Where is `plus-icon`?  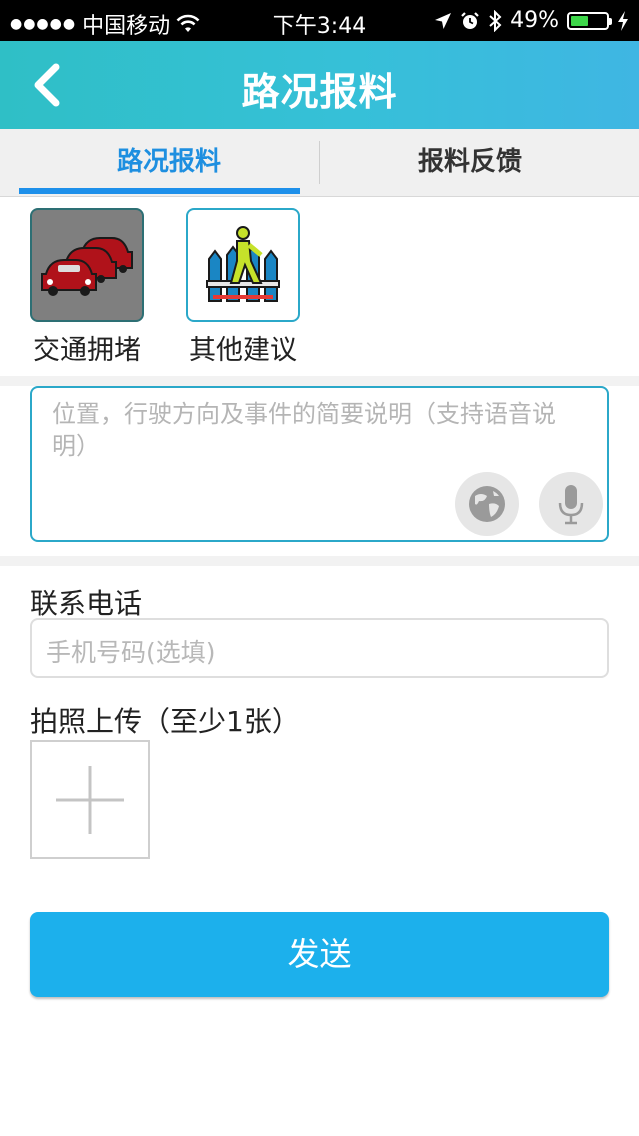 plus-icon is located at coordinates (90, 800).